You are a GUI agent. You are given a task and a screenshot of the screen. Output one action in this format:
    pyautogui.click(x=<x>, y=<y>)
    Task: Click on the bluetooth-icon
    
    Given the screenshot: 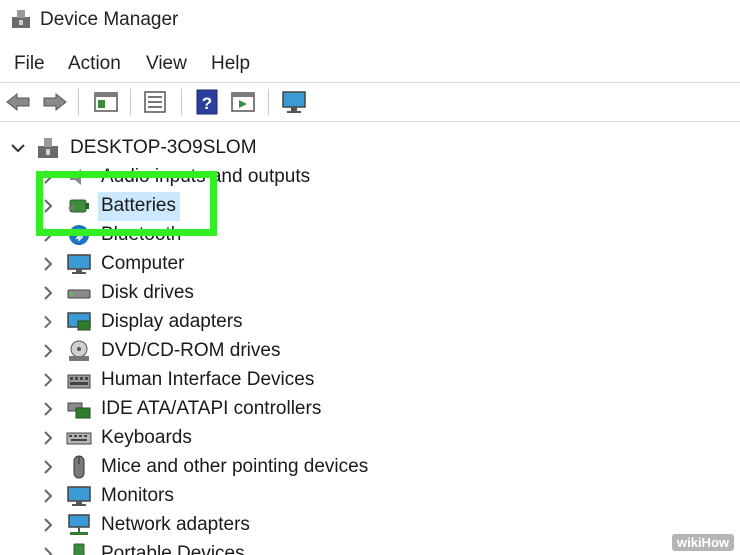 What is the action you would take?
    pyautogui.click(x=79, y=235)
    